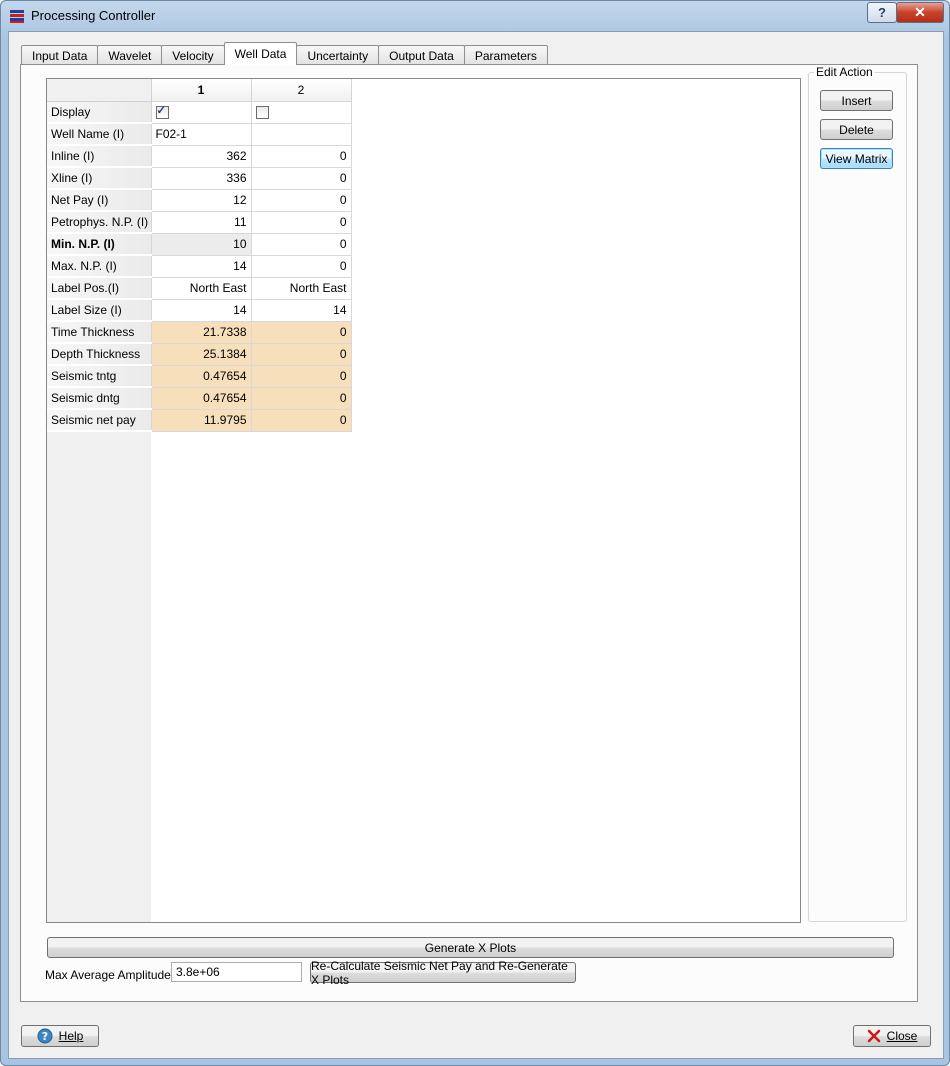 Image resolution: width=950 pixels, height=1066 pixels. I want to click on table-row: Depth Thickness 25.1384 0, so click(199, 354).